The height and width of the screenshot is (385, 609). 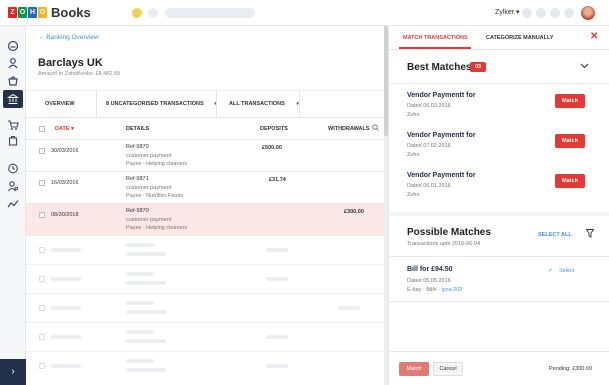 I want to click on table-search-icon, so click(x=375, y=128).